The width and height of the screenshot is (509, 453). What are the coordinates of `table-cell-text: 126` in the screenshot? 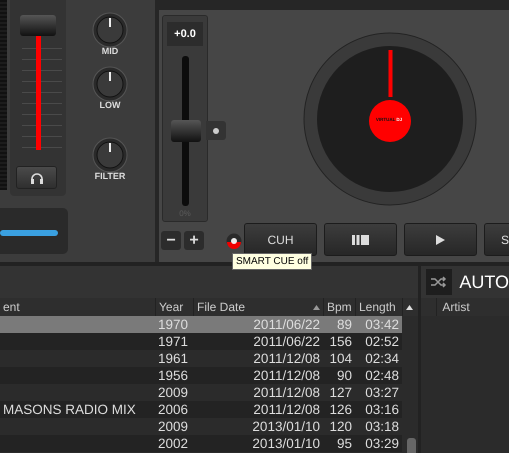 It's located at (340, 409).